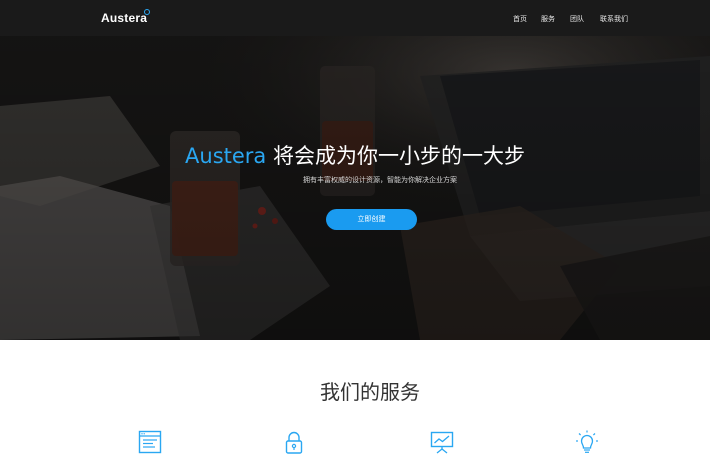 This screenshot has height=460, width=710. I want to click on hero-title-tagline: 将会成为你一小步的一大步, so click(398, 156).